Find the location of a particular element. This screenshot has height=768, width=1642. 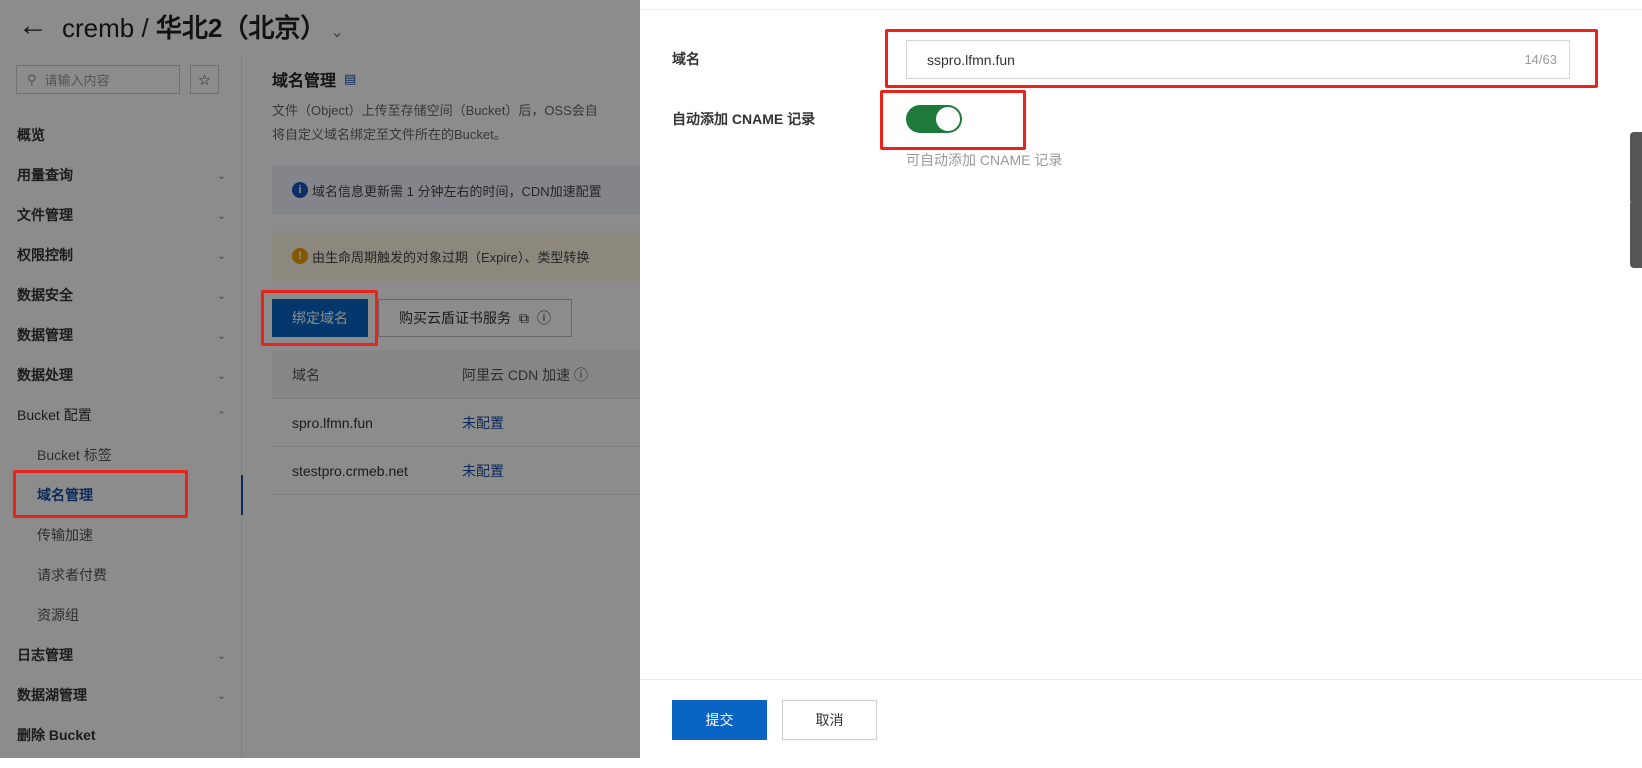

char-counter: 14/63 is located at coordinates (1540, 59).